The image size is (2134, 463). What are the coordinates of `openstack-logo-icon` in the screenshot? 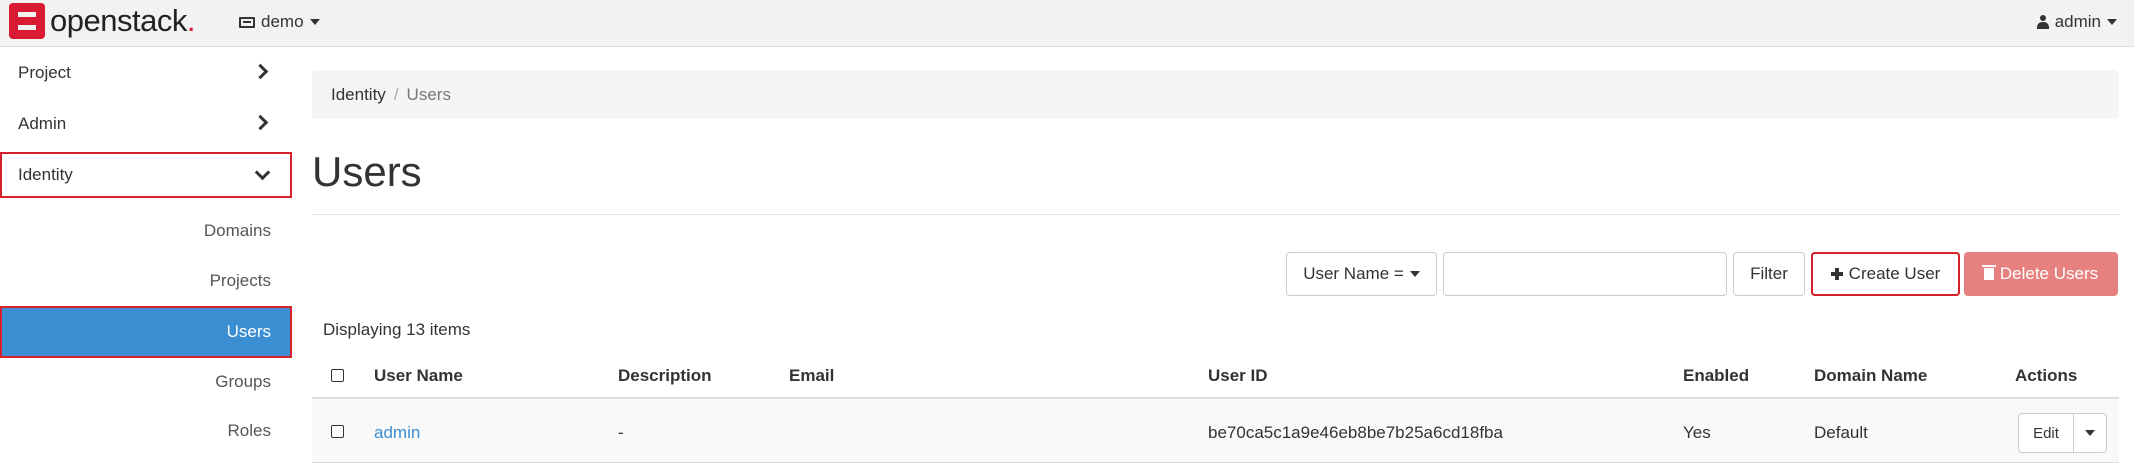 It's located at (27, 21).